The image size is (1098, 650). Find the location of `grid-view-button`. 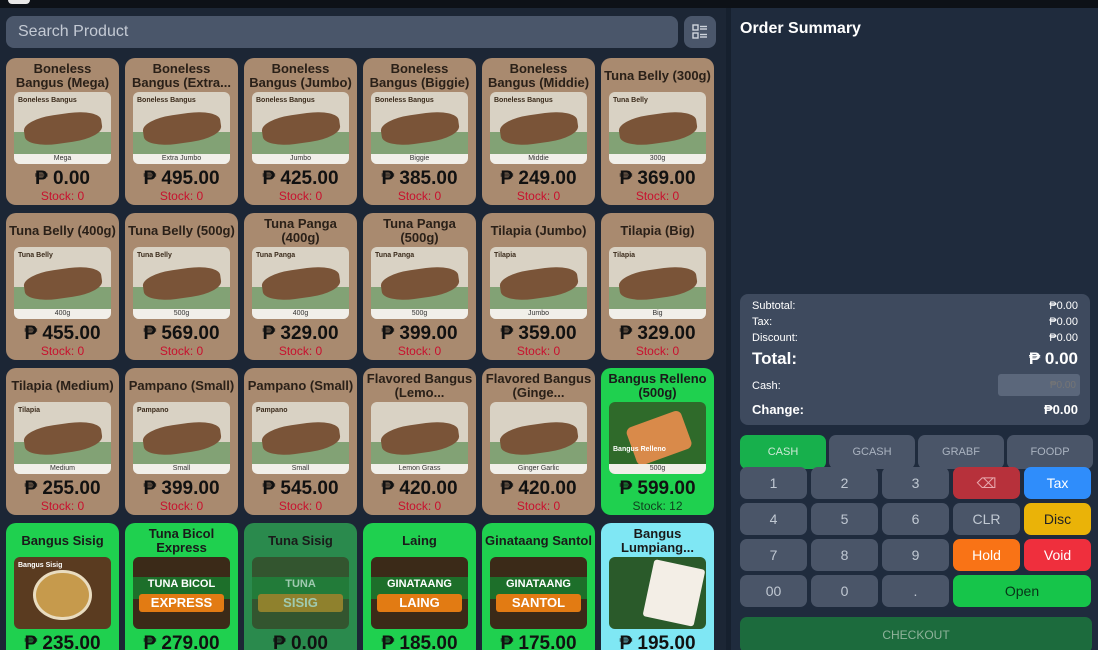

grid-view-button is located at coordinates (700, 32).